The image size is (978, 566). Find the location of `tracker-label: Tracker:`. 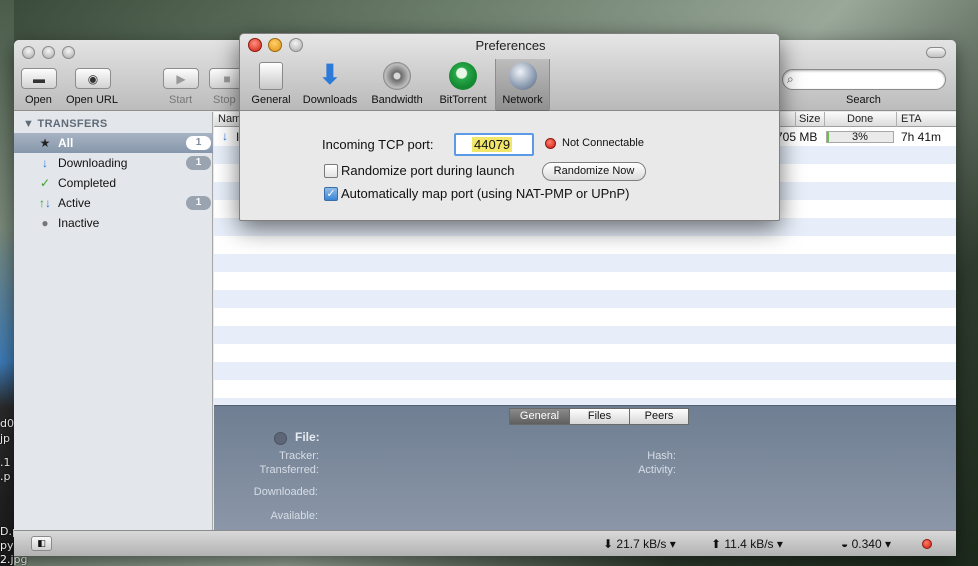

tracker-label: Tracker: is located at coordinates (299, 456).